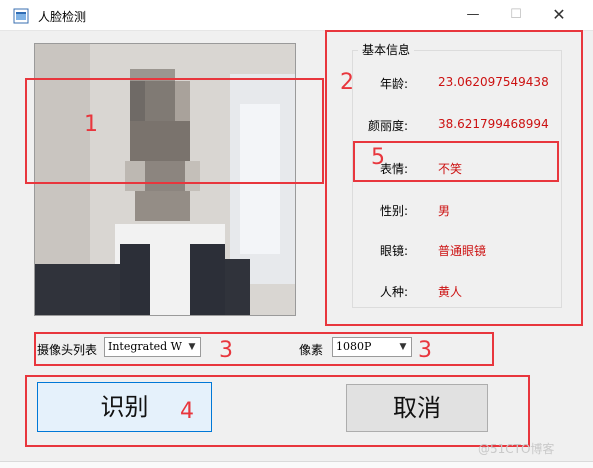 This screenshot has height=468, width=593. I want to click on app-icon, so click(21, 16).